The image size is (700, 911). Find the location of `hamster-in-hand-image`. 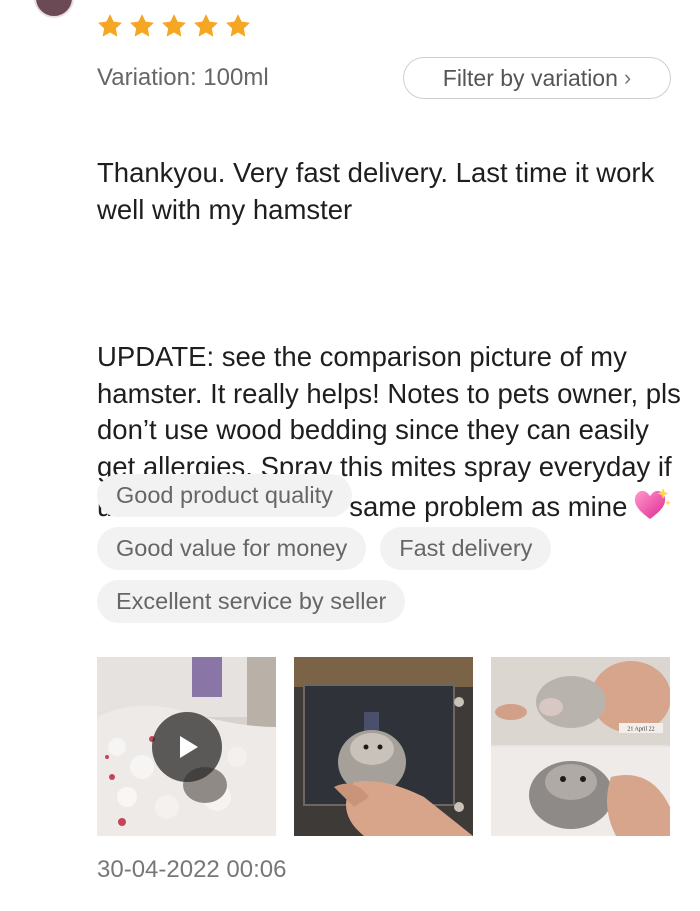

hamster-in-hand-image is located at coordinates (383, 746).